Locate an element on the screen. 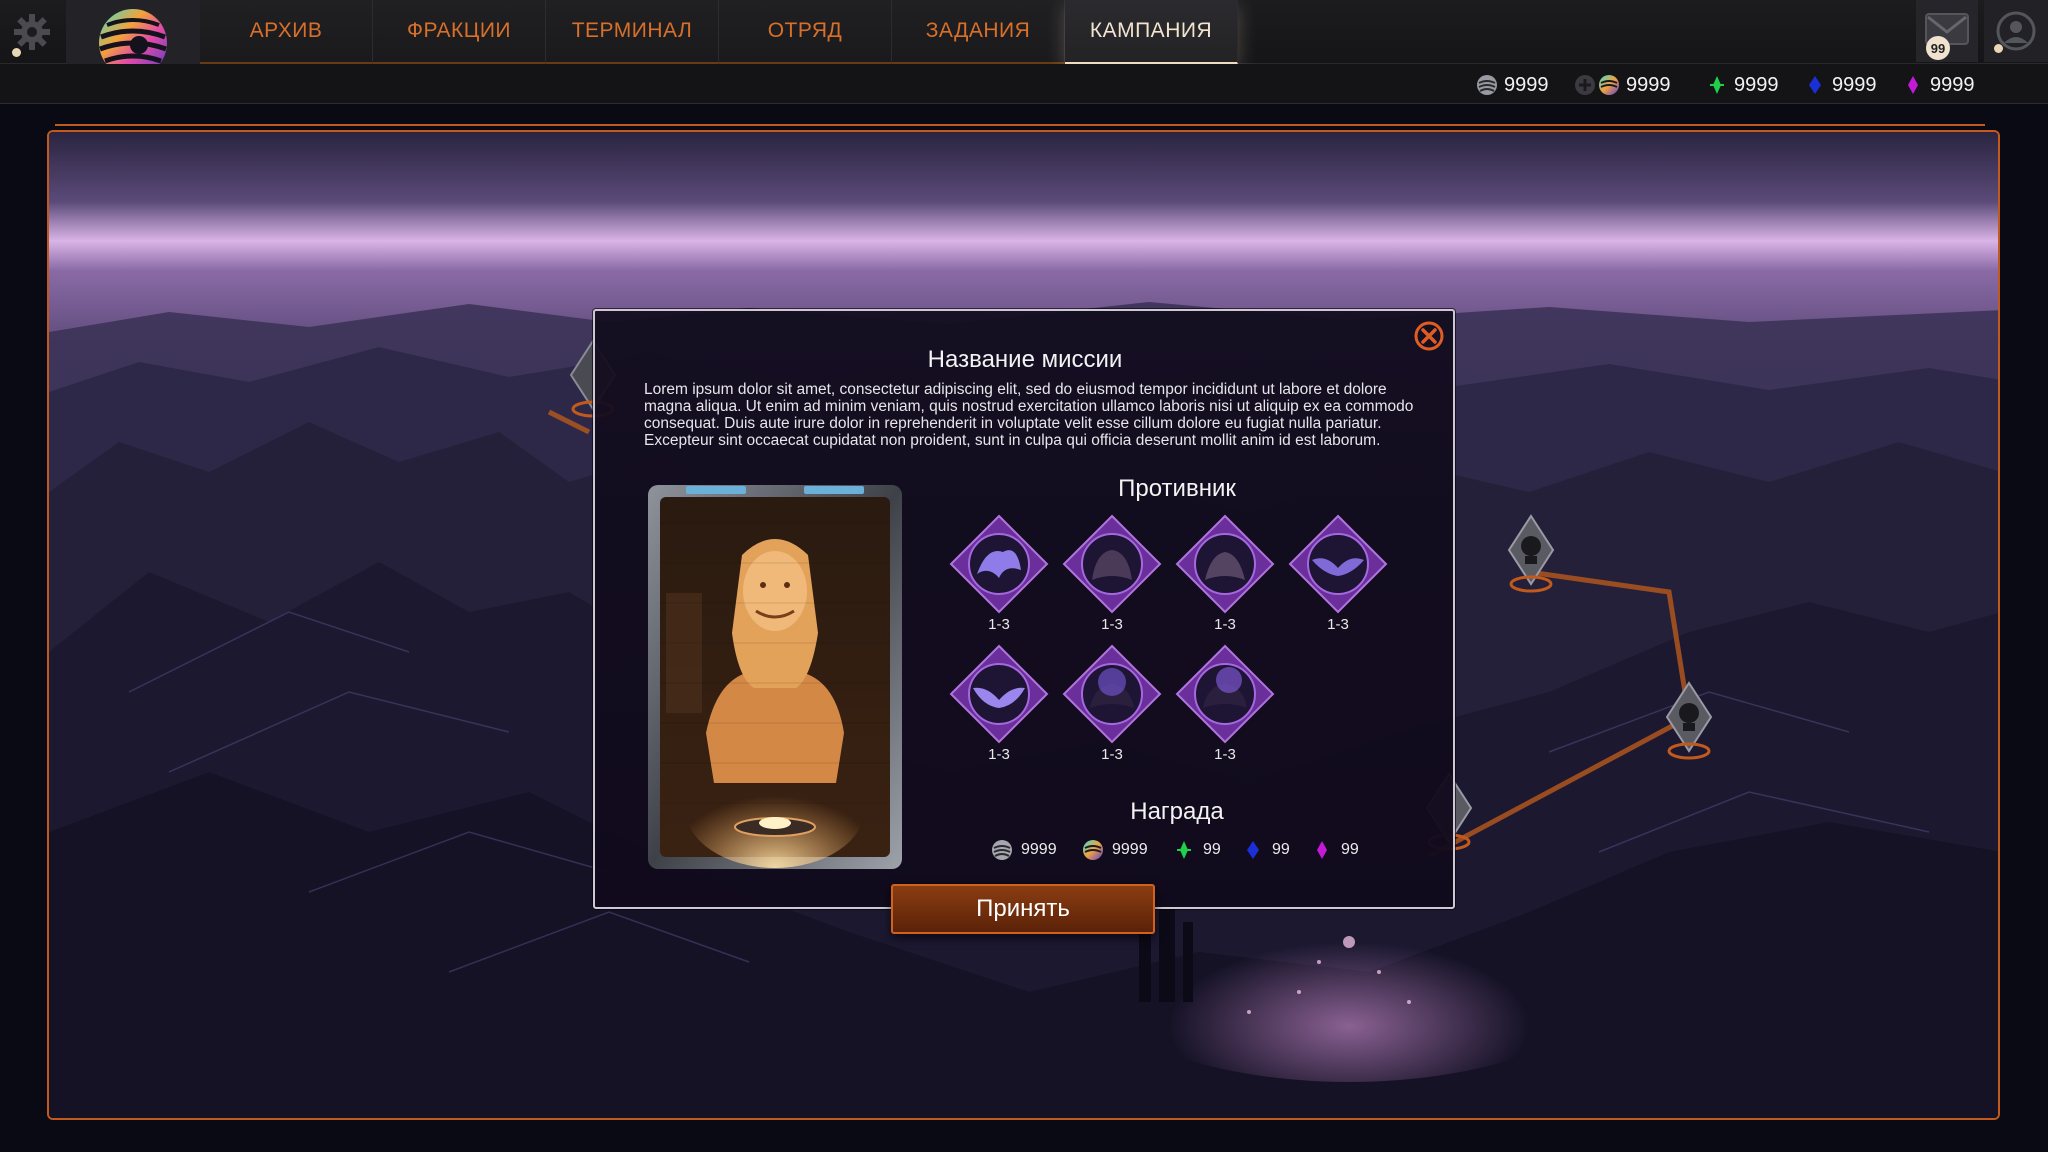 This screenshot has width=2048, height=1152. hologram-girl-portrait is located at coordinates (775, 677).